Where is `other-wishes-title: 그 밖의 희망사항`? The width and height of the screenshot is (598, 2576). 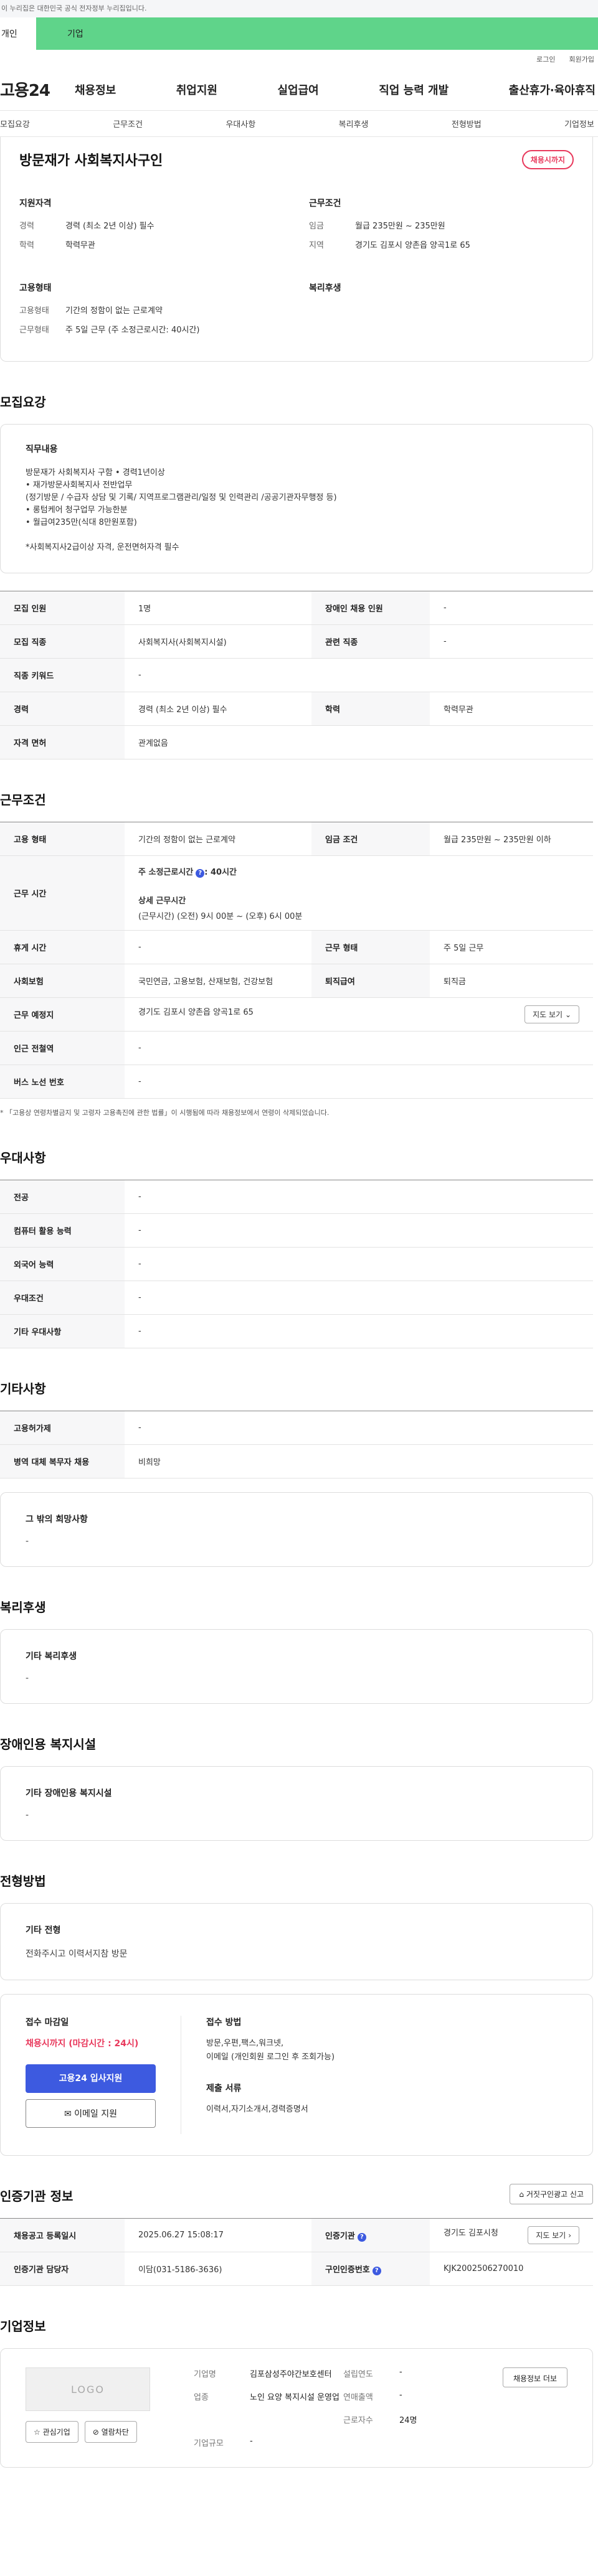 other-wishes-title: 그 밖의 희망사항 is located at coordinates (57, 1520).